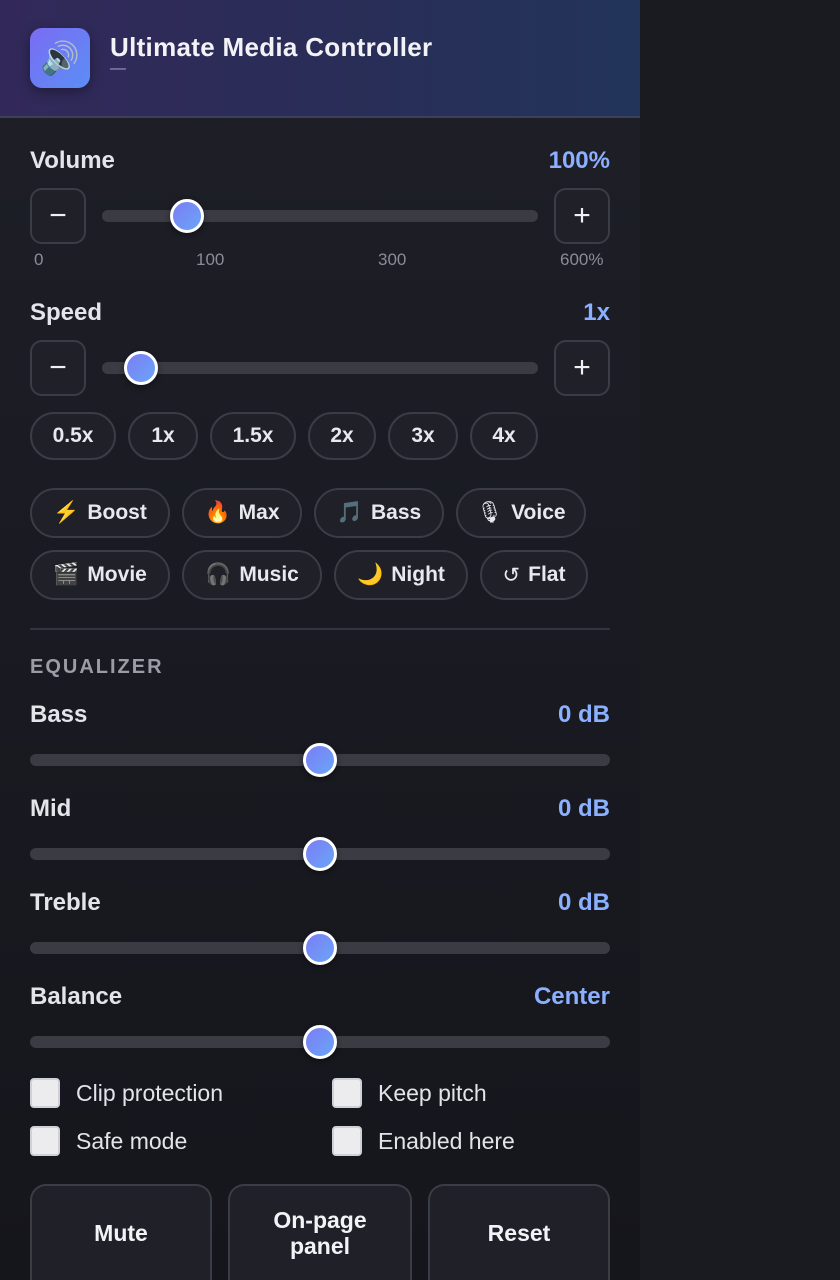 The height and width of the screenshot is (1280, 840). I want to click on speed-increase-button: +, so click(582, 368).